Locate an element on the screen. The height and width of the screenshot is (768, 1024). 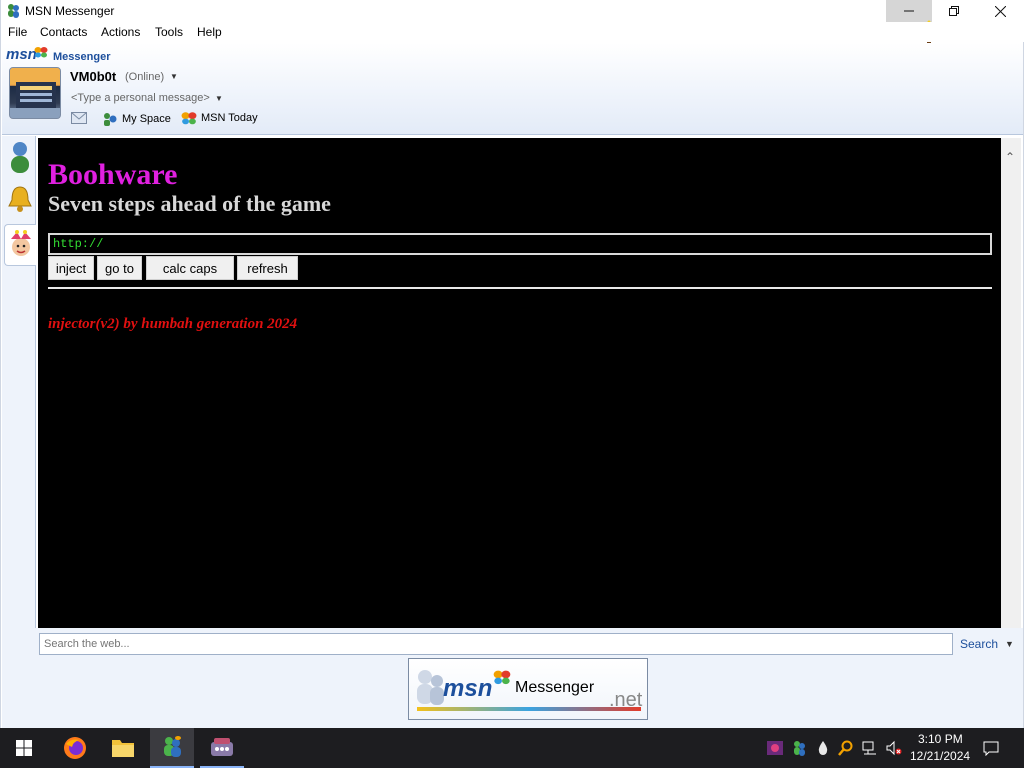
magnifier-icon is located at coordinates (845, 748).